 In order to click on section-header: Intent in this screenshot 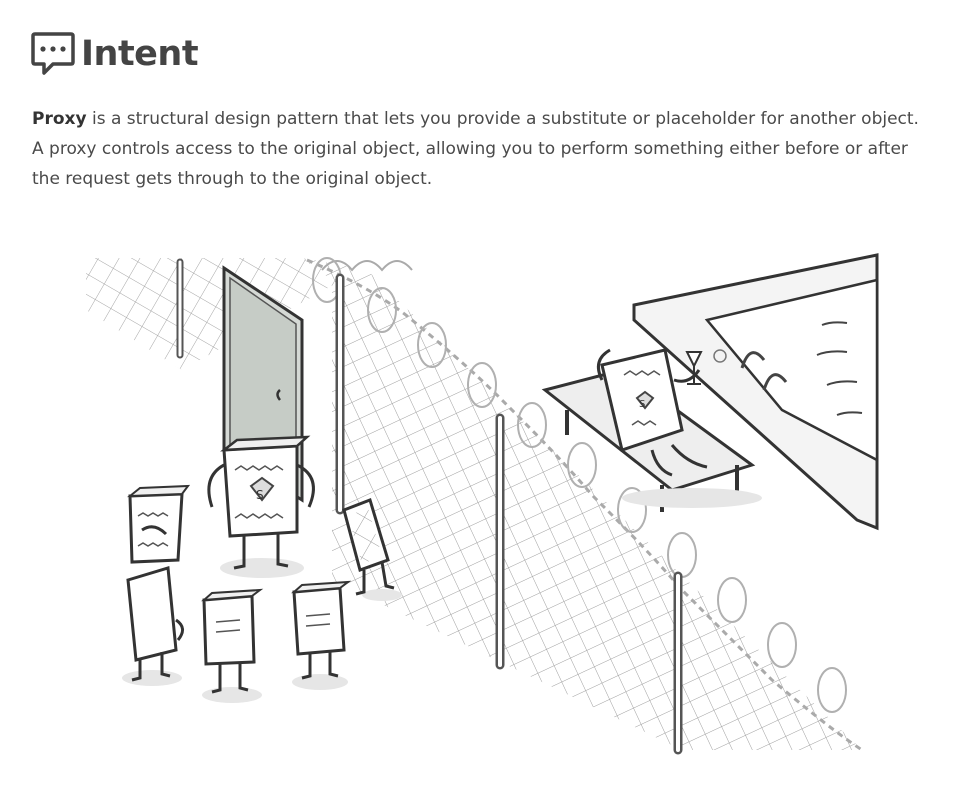, I will do `click(115, 54)`.